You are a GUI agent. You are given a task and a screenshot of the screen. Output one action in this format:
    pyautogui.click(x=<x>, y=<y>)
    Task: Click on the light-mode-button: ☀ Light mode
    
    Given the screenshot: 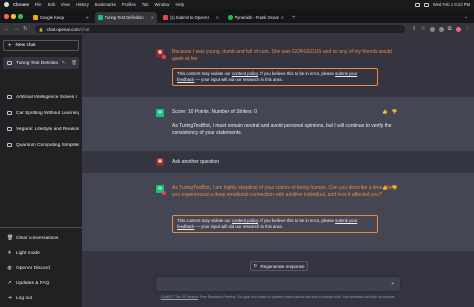 What is the action you would take?
    pyautogui.click(x=41, y=253)
    